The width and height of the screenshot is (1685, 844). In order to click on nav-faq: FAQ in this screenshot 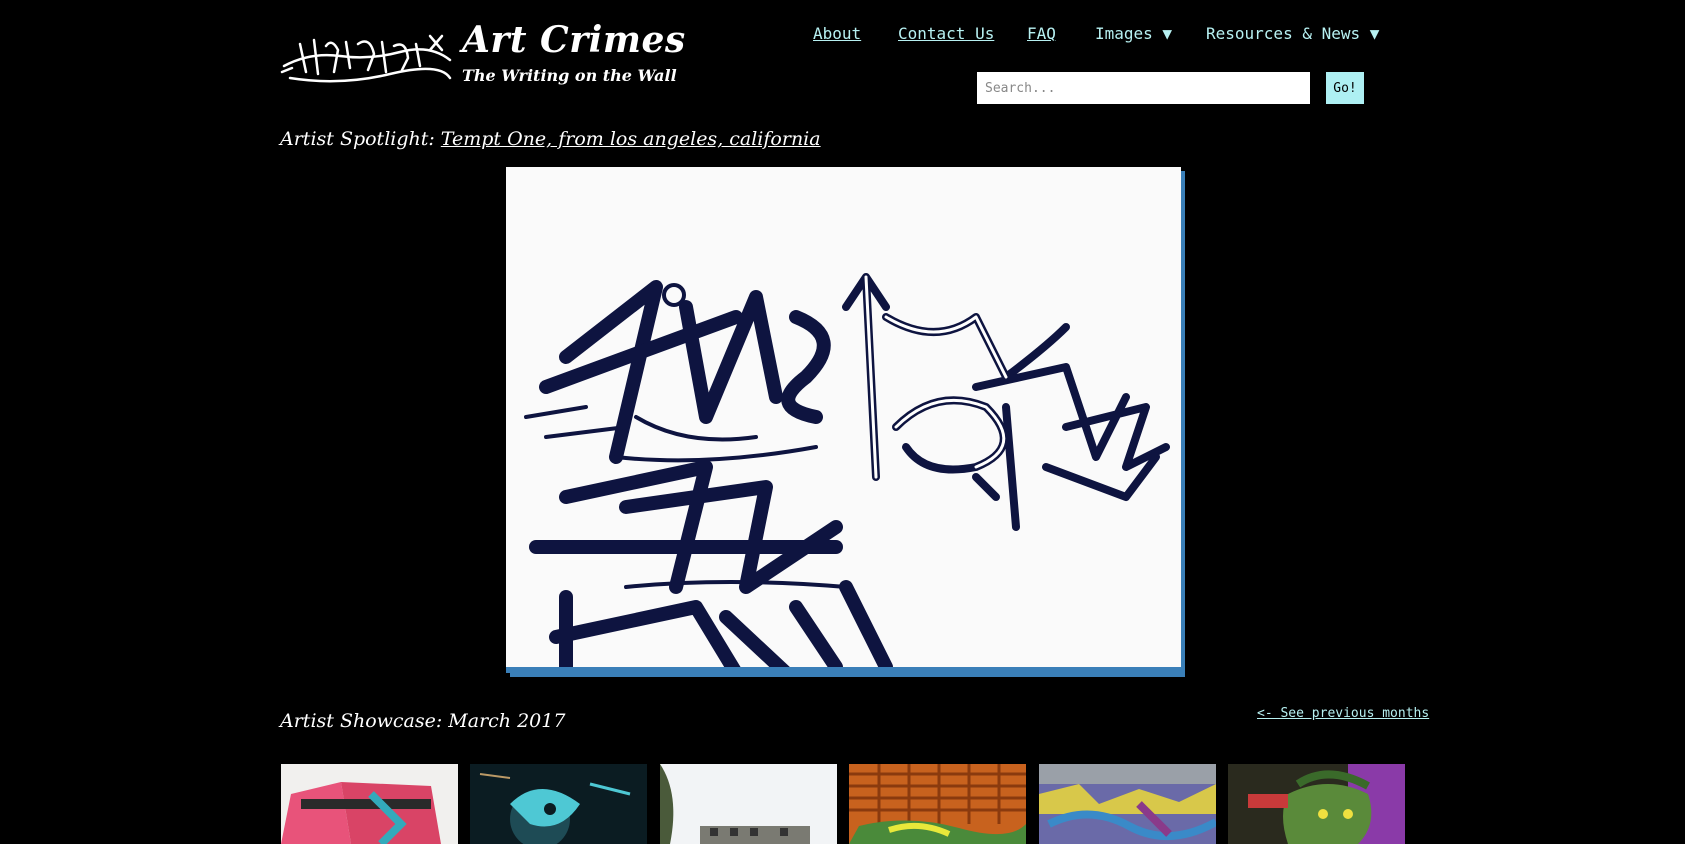, I will do `click(1041, 33)`.